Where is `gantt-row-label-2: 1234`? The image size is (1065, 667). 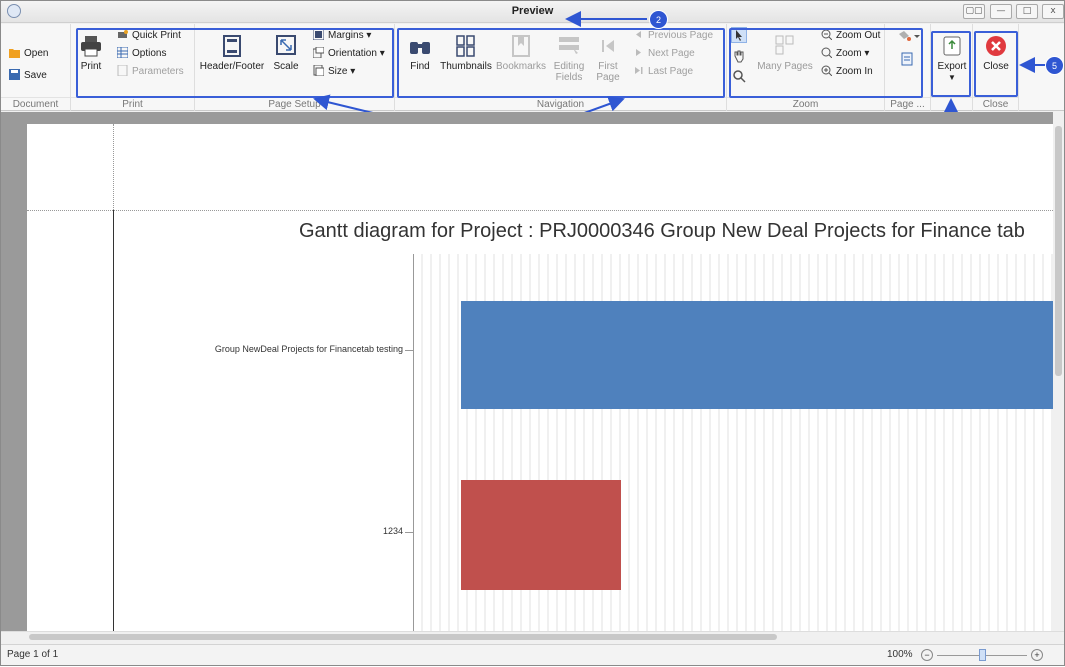 gantt-row-label-2: 1234 is located at coordinates (392, 531).